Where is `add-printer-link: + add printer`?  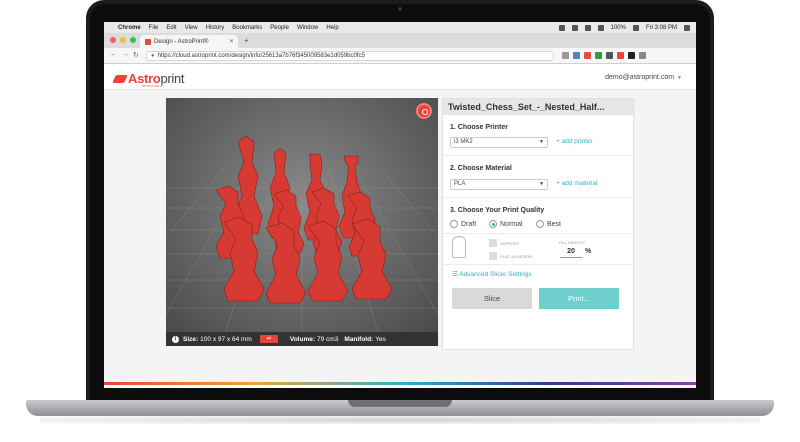 add-printer-link: + add printer is located at coordinates (574, 141).